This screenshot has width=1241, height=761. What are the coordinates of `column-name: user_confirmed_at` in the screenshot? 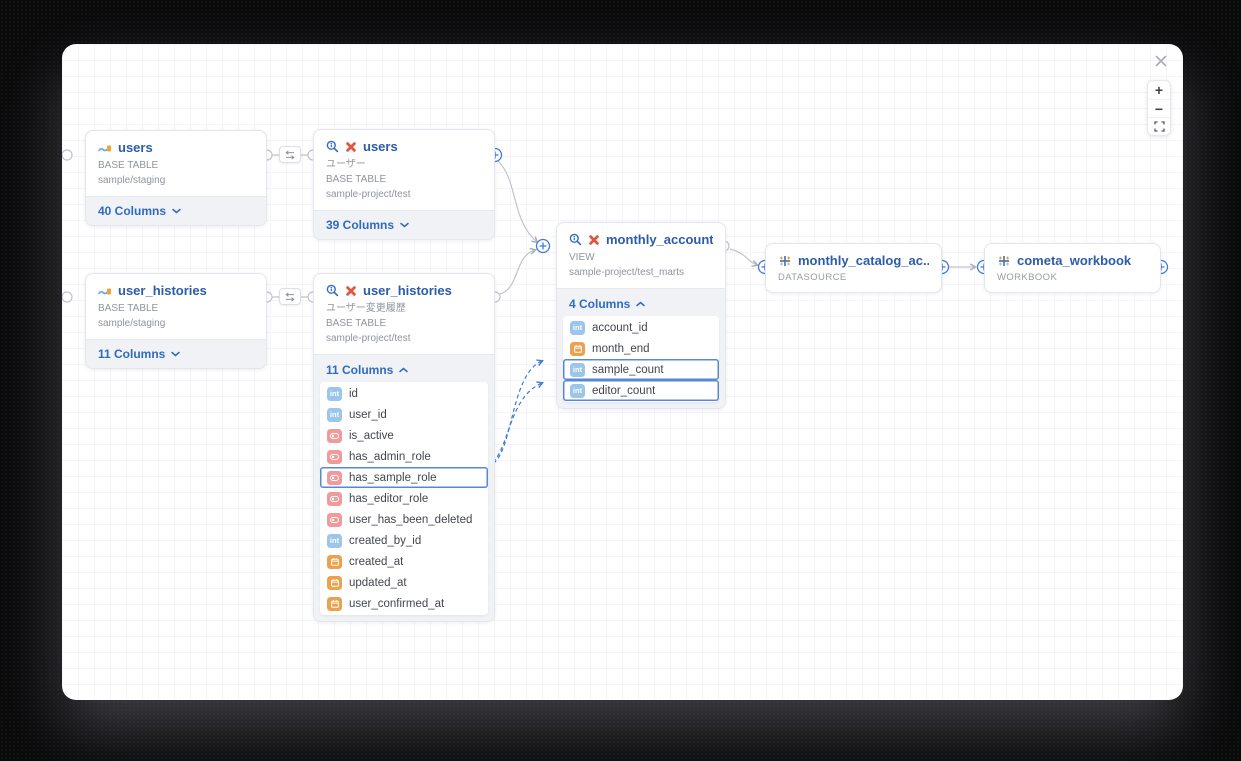 It's located at (397, 603).